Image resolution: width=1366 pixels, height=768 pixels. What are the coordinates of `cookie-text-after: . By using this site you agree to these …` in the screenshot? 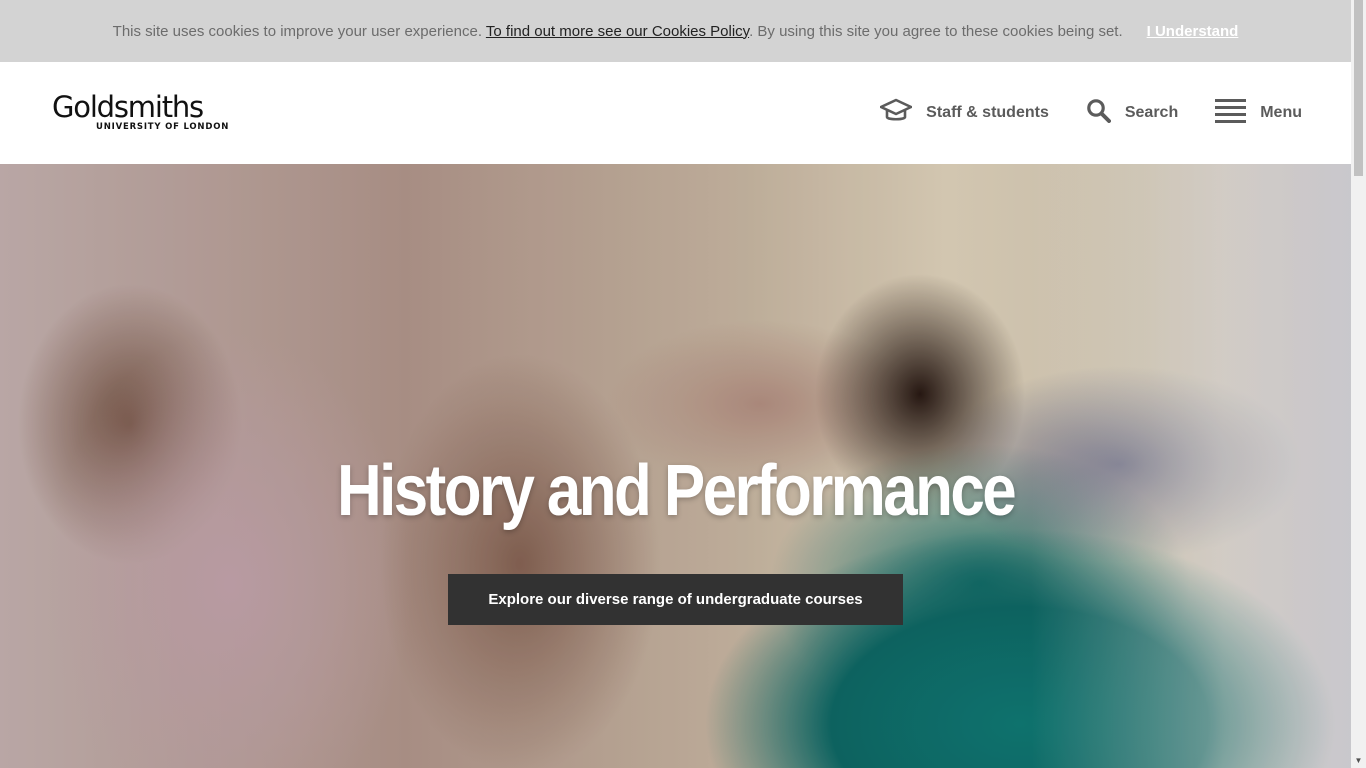 It's located at (936, 31).